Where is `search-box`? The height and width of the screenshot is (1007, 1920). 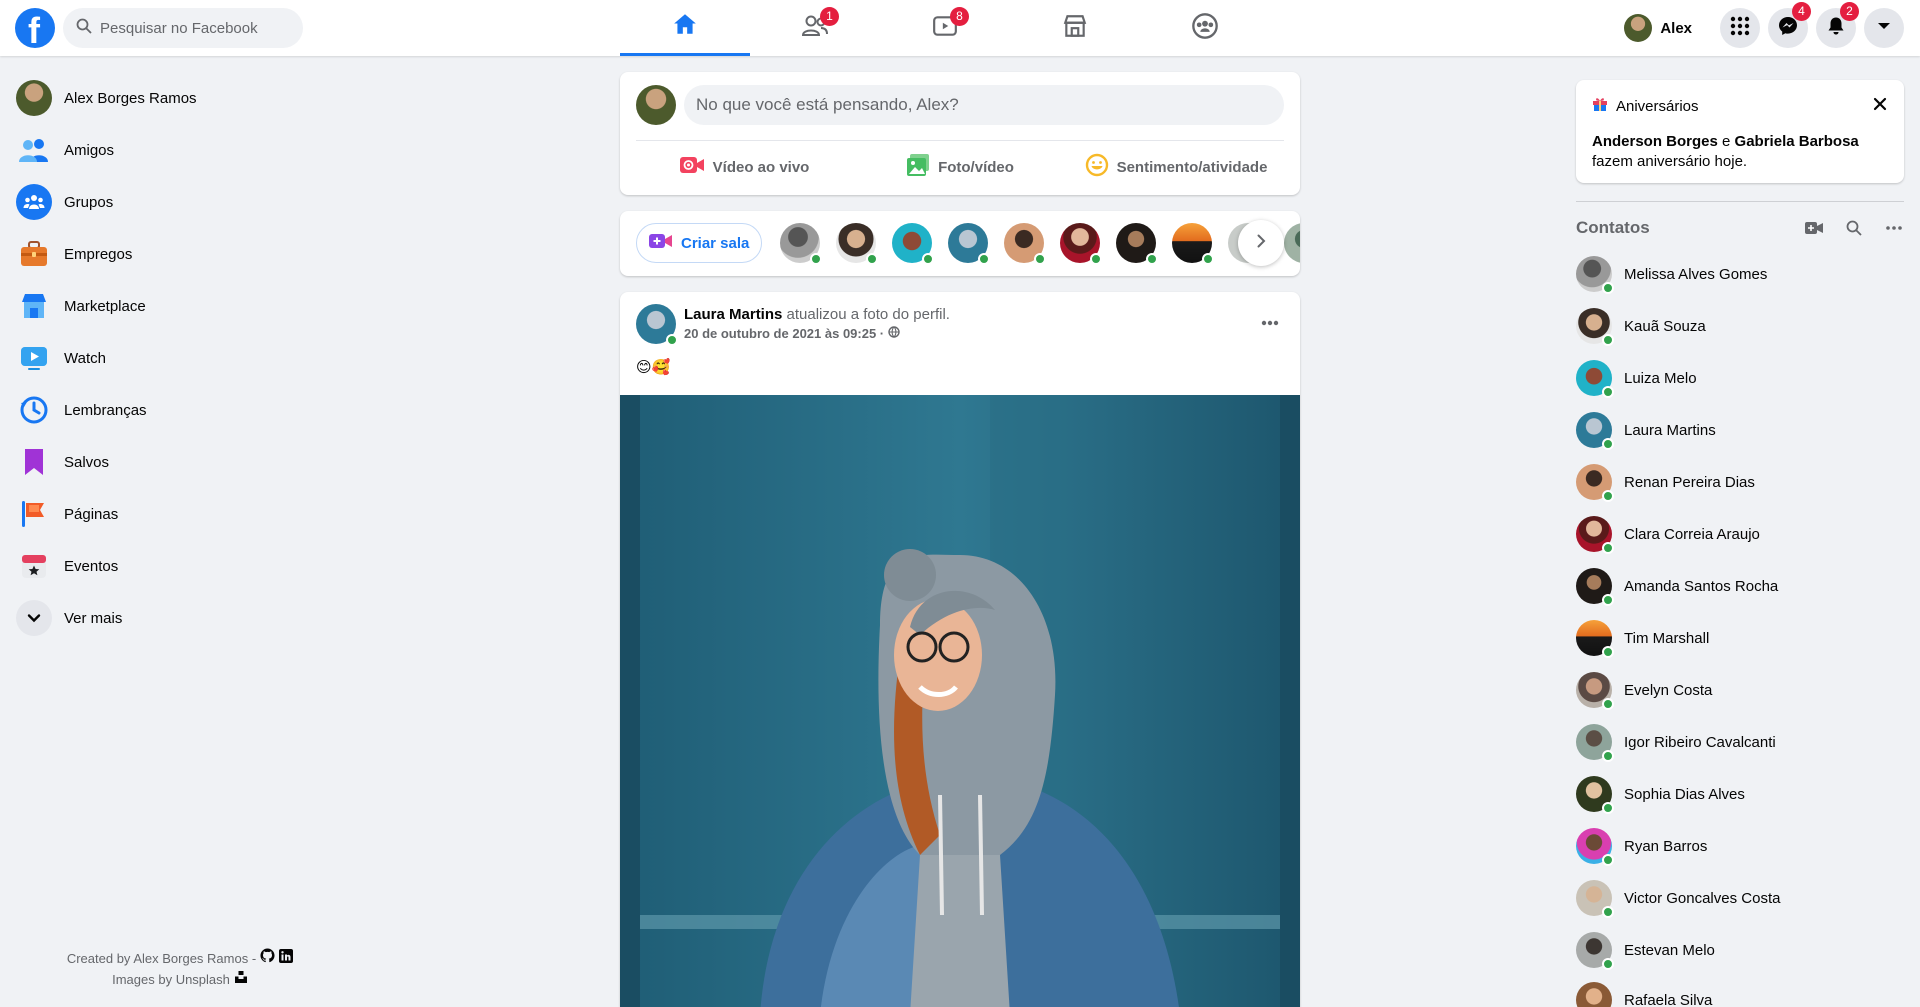
search-box is located at coordinates (183, 28).